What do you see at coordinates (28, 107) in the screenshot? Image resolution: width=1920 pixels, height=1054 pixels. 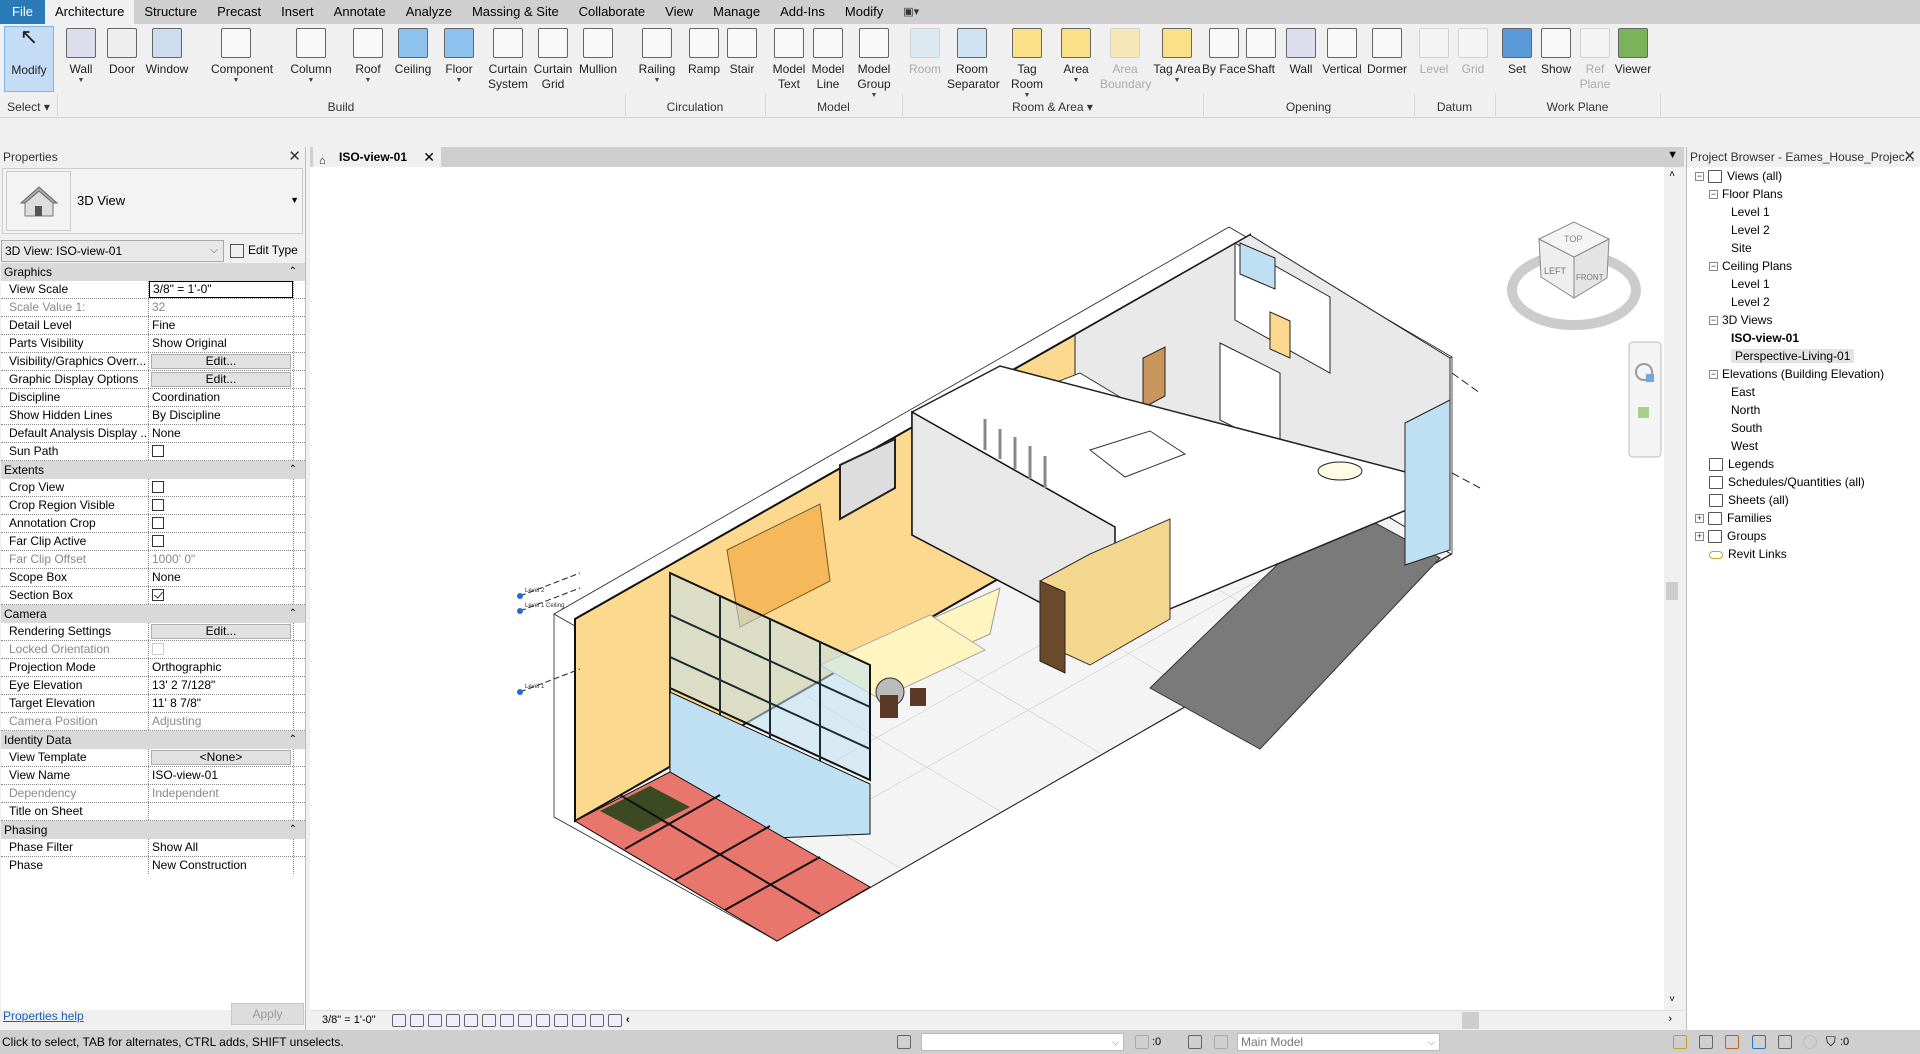 I see `ribbon-panel-select: Select ▾` at bounding box center [28, 107].